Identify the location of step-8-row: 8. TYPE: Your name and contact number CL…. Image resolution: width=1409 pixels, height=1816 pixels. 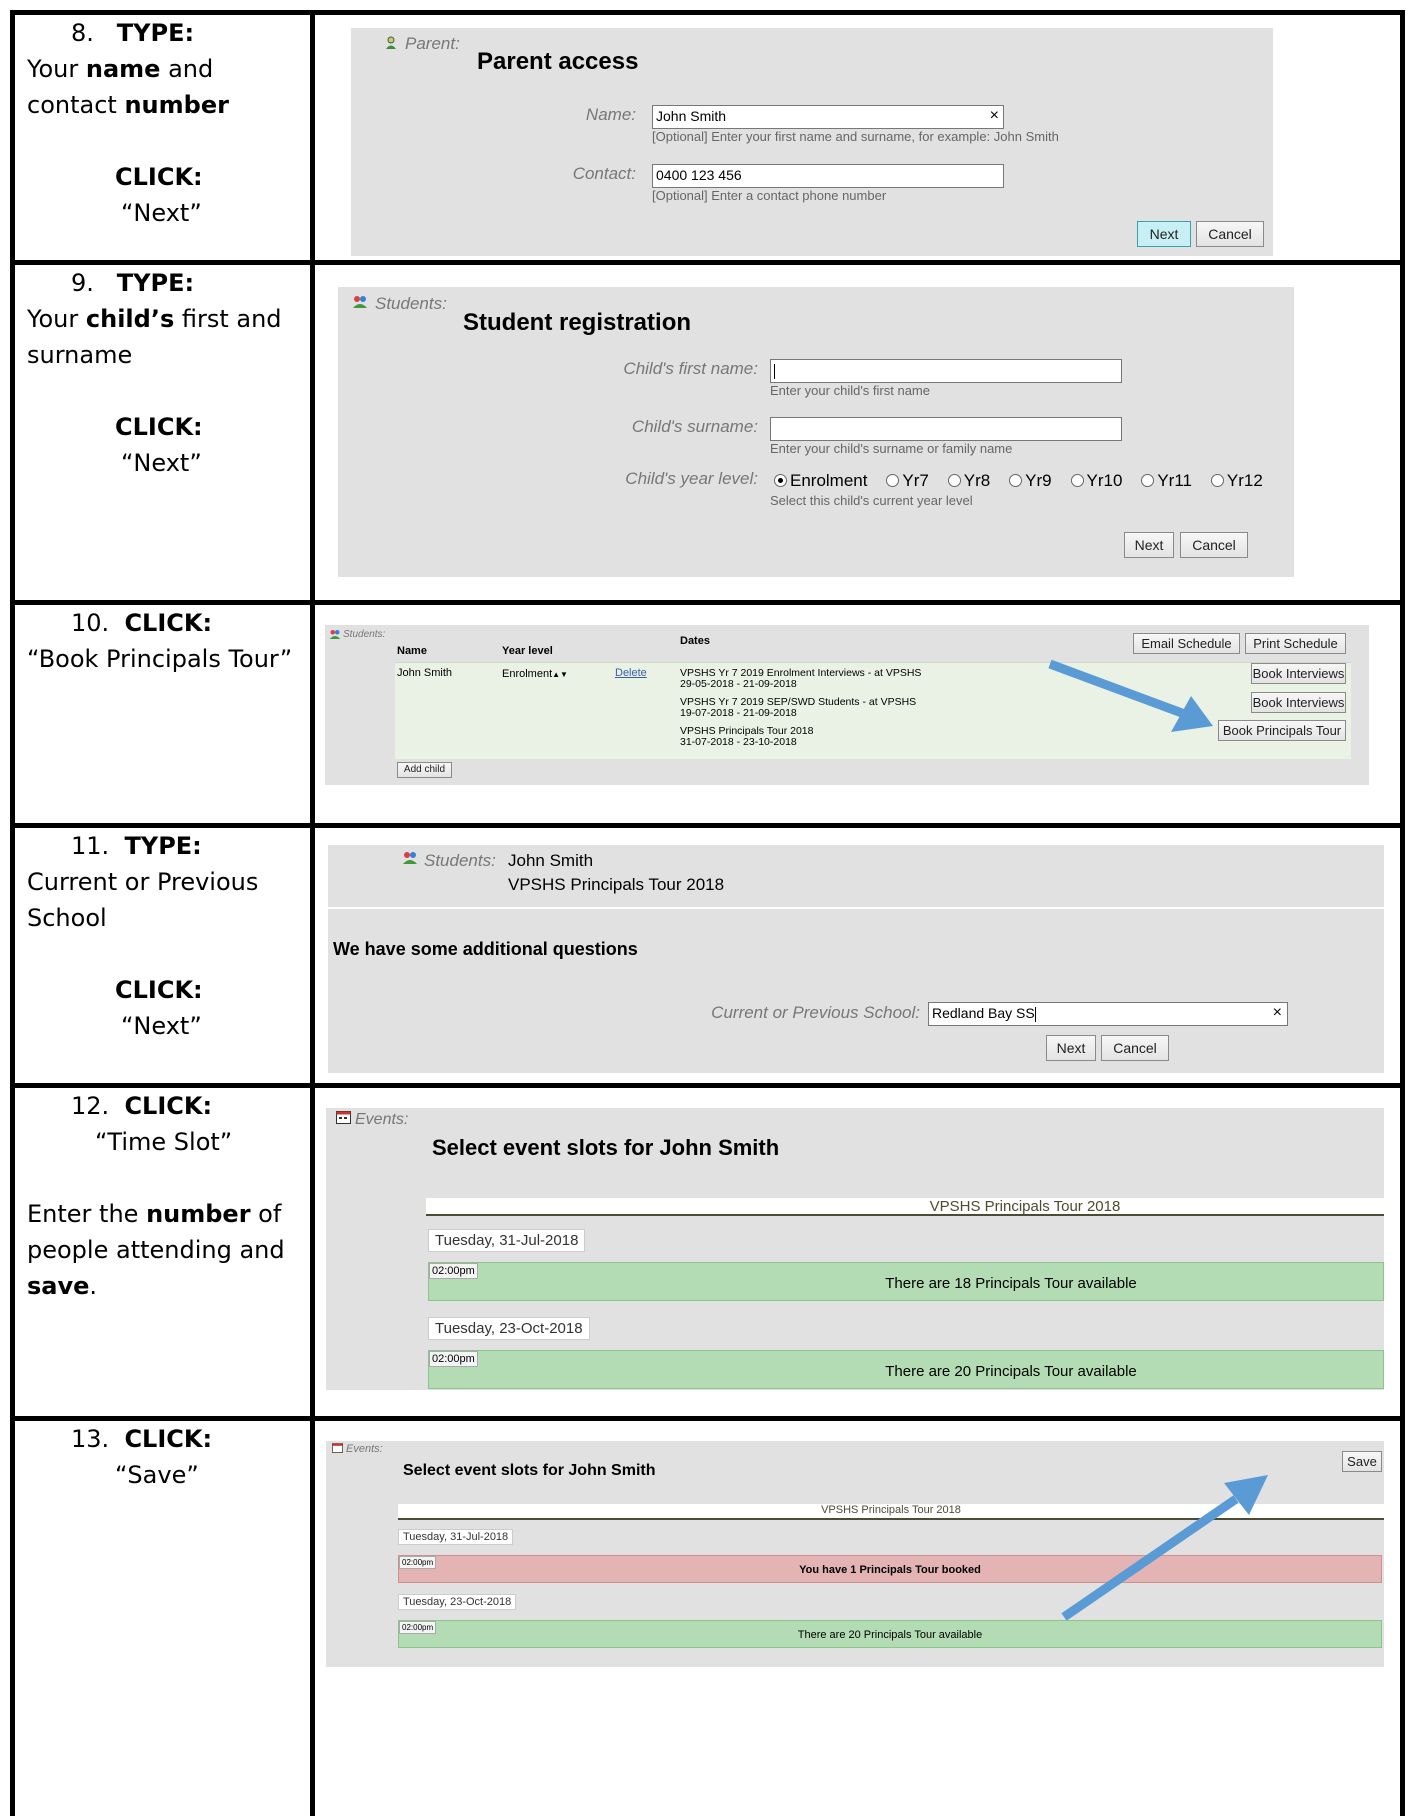
(707, 137).